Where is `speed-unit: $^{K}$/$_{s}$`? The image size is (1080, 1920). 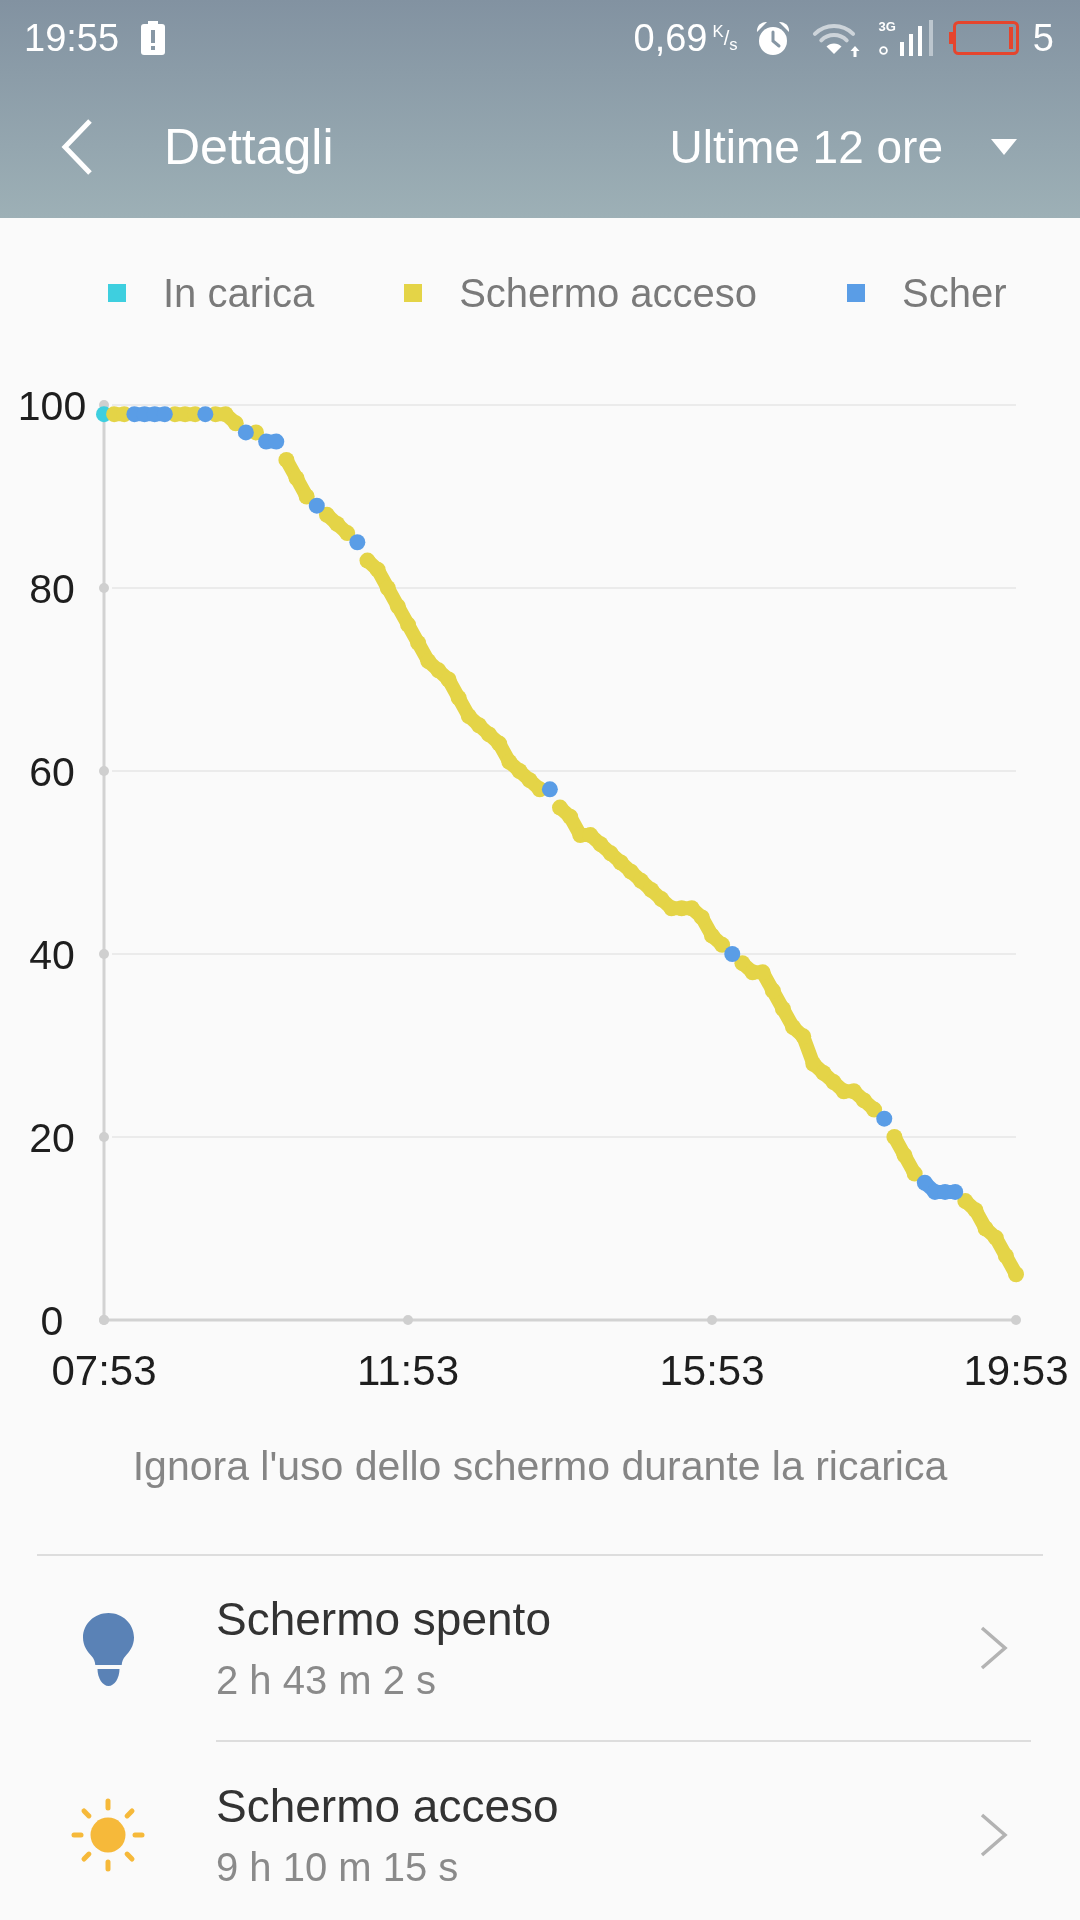
speed-unit: $^{K}$/$_{s}$ is located at coordinates (725, 38).